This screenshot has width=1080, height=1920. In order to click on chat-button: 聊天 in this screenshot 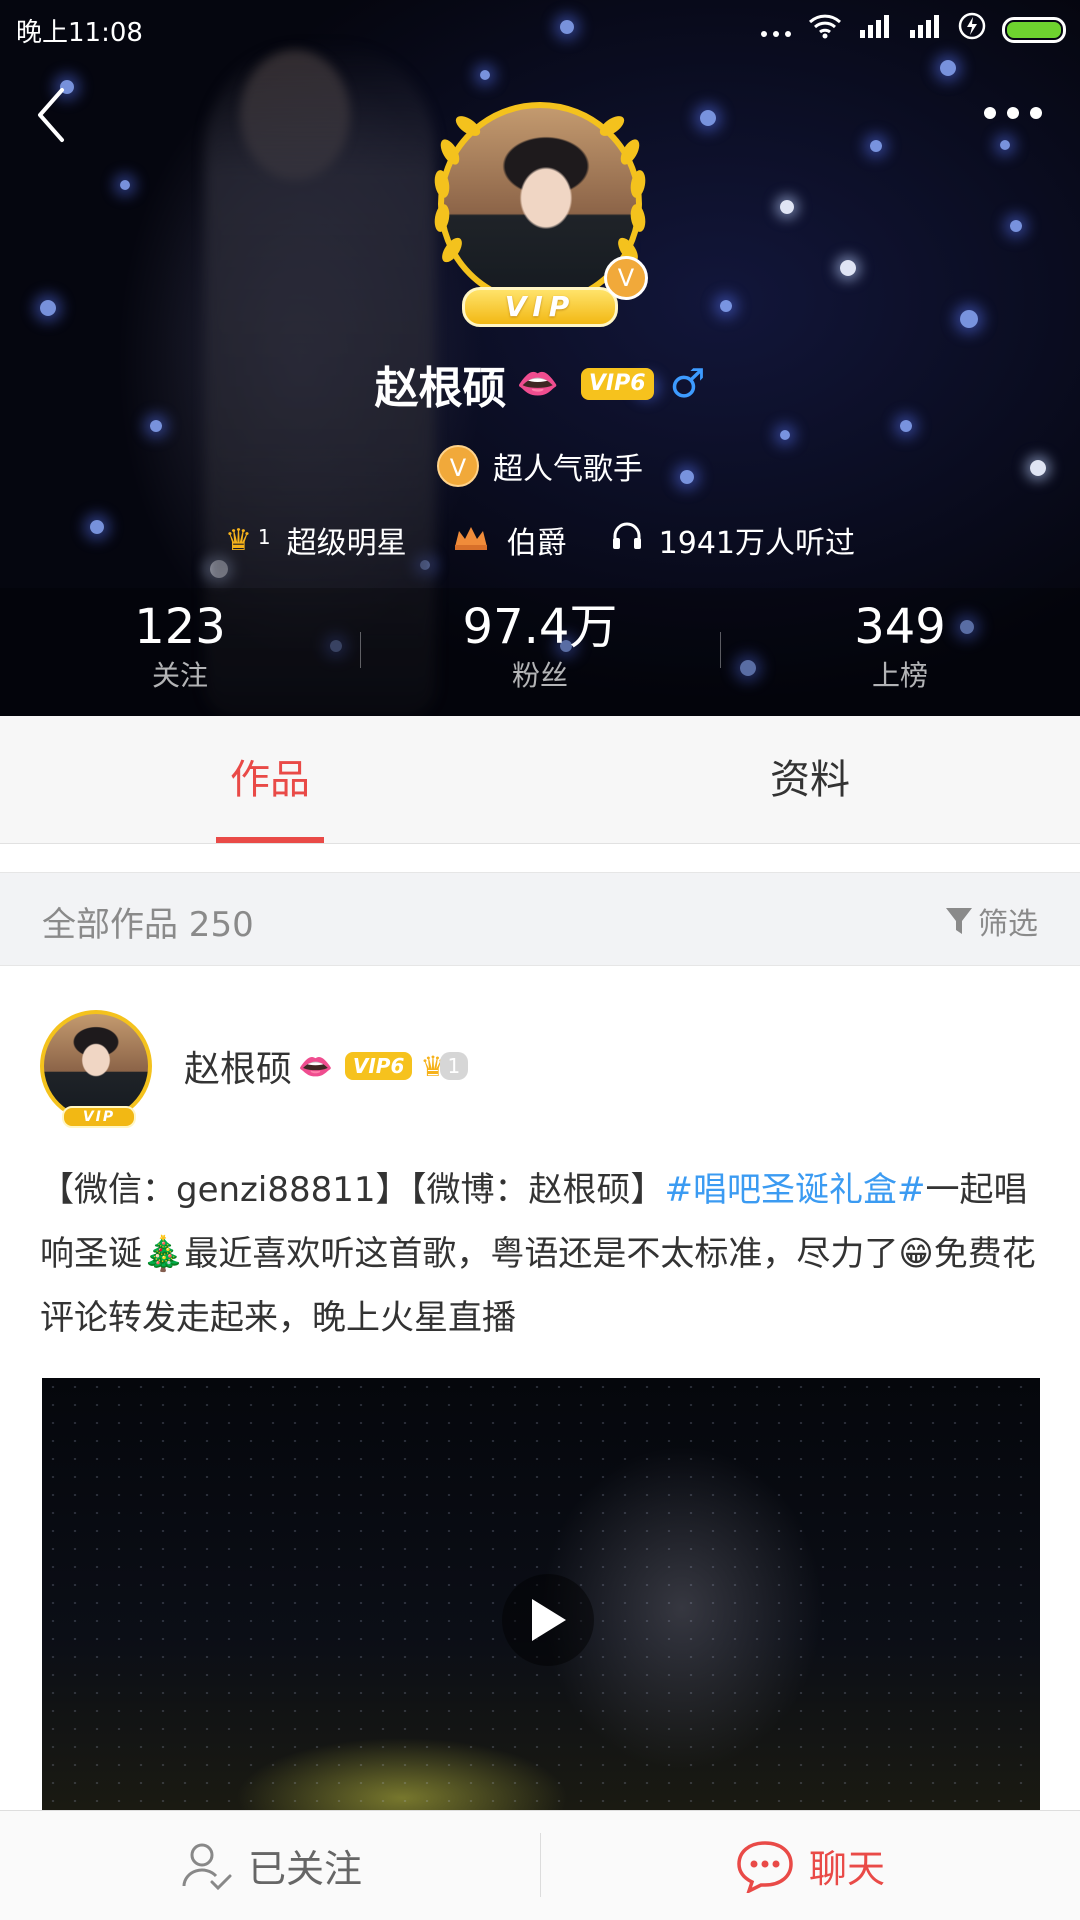, I will do `click(810, 1865)`.